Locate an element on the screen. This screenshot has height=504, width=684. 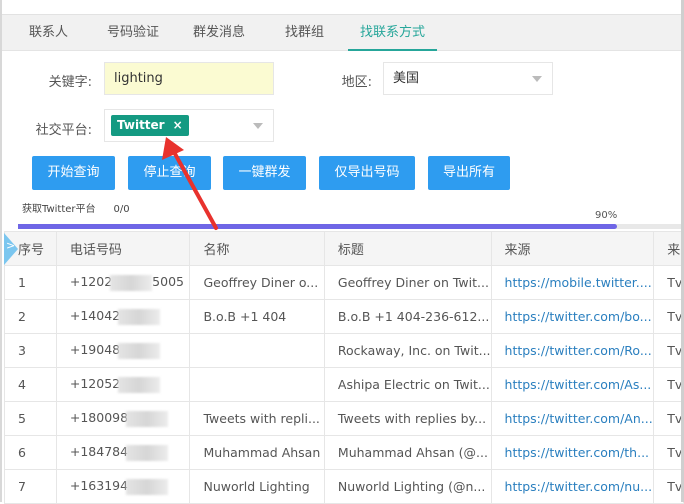
cell-phone: +14042 is located at coordinates (123, 316).